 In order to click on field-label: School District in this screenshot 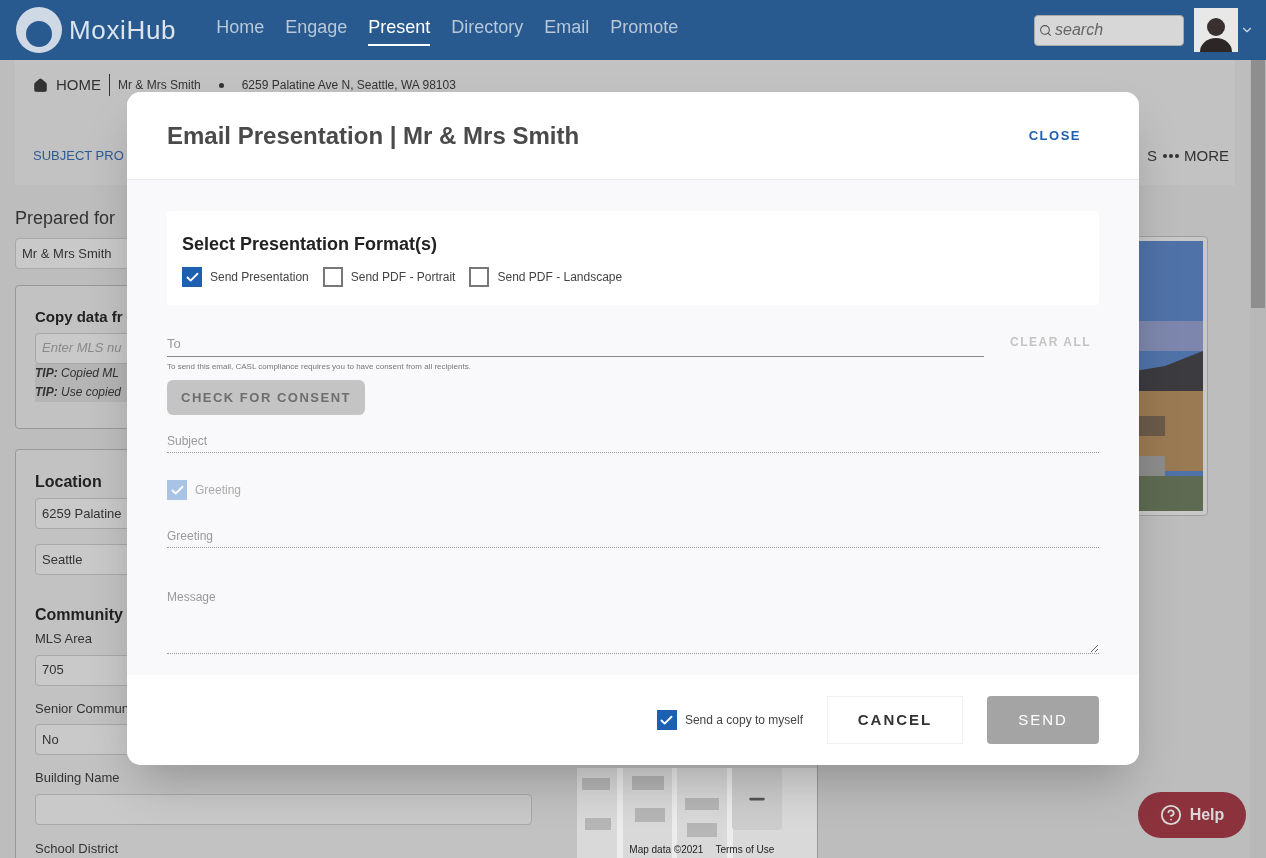, I will do `click(77, 848)`.